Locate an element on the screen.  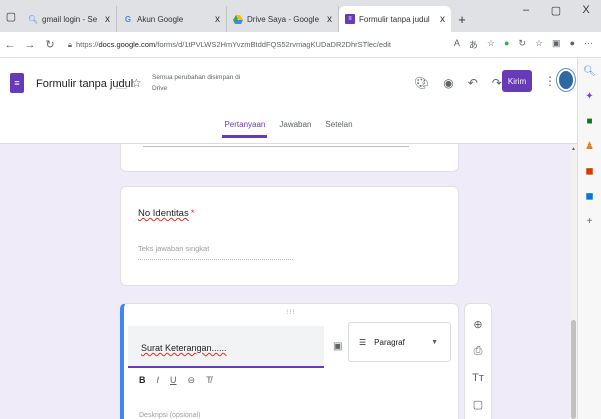
window-controls: – ▢ X is located at coordinates (556, 10).